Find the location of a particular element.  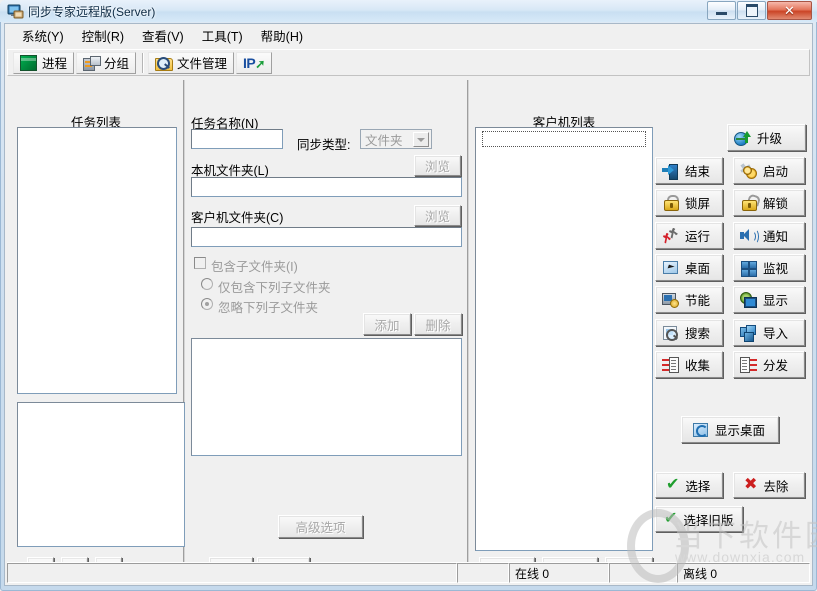

upgrade-label: 升级 is located at coordinates (770, 139).